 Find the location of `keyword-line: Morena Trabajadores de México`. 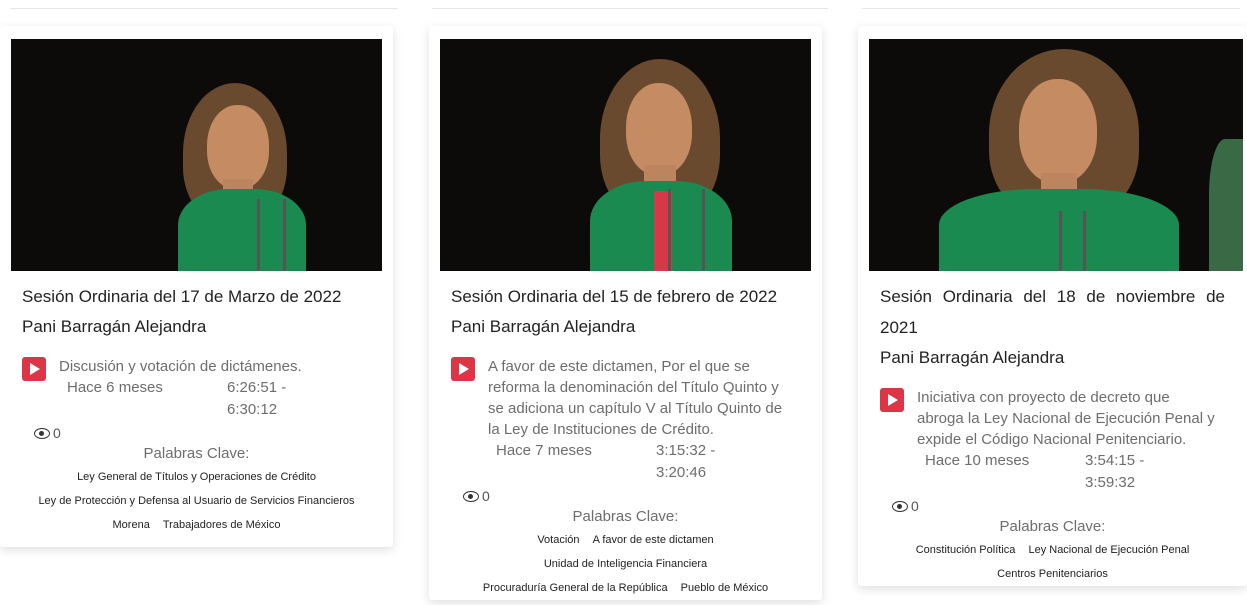

keyword-line: Morena Trabajadores de México is located at coordinates (196, 530).